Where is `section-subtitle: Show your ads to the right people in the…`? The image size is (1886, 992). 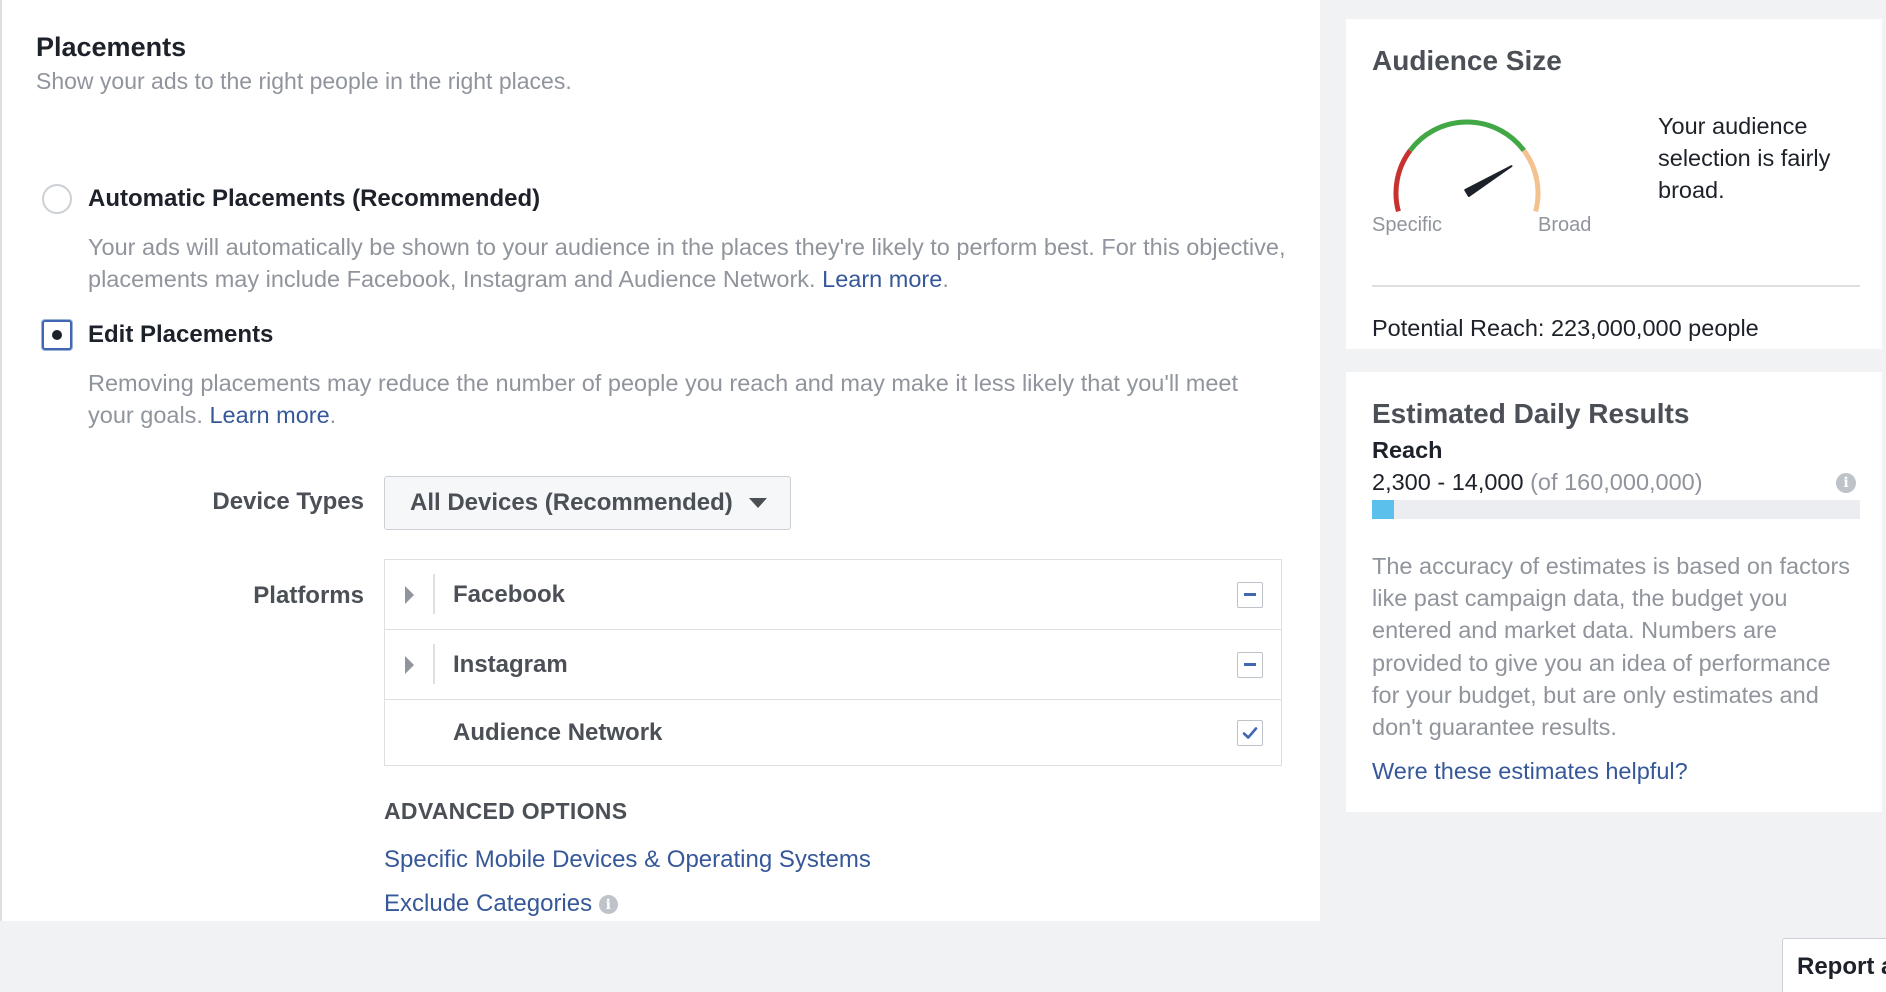 section-subtitle: Show your ads to the right people in the… is located at coordinates (304, 81).